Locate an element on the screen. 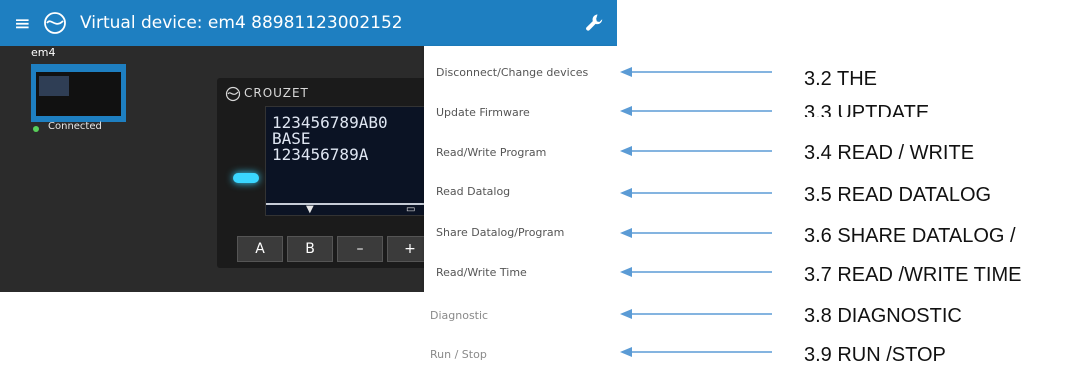  connection-status: Connected is located at coordinates (75, 126).